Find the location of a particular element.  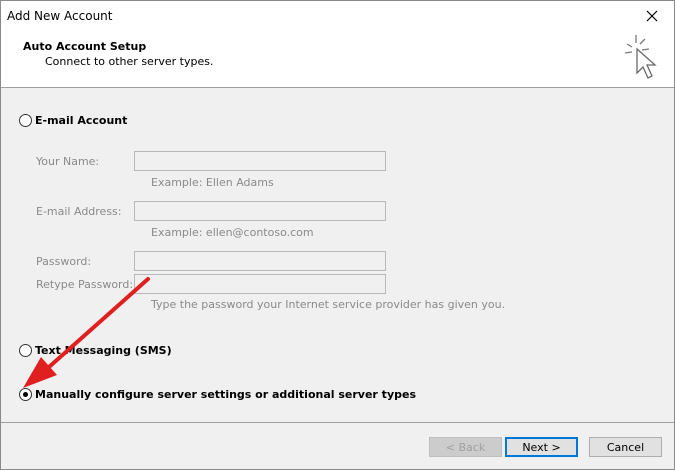

title-bar: Add New Account is located at coordinates (337, 16).